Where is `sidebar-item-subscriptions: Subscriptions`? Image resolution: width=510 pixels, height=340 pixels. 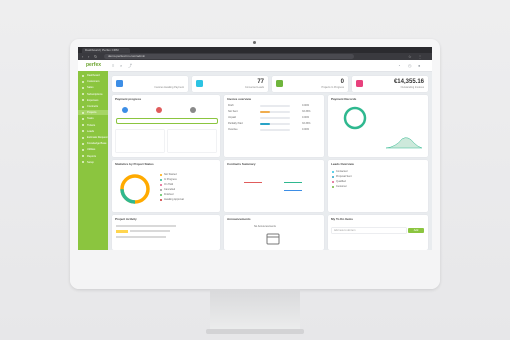 sidebar-item-subscriptions: Subscriptions is located at coordinates (93, 94).